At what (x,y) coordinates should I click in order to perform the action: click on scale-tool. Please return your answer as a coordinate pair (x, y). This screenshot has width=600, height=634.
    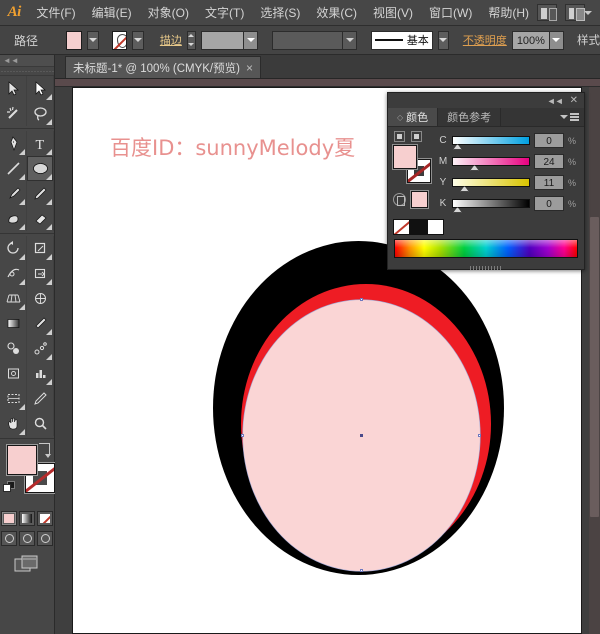
    Looking at the image, I should click on (40, 248).